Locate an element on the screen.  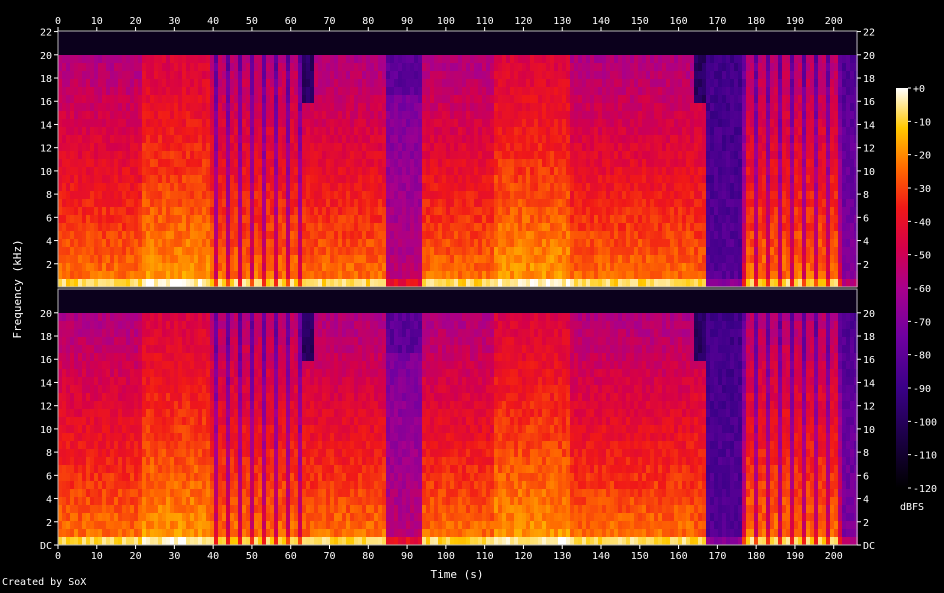
colorbar-tick-label: -70 is located at coordinates (922, 322).